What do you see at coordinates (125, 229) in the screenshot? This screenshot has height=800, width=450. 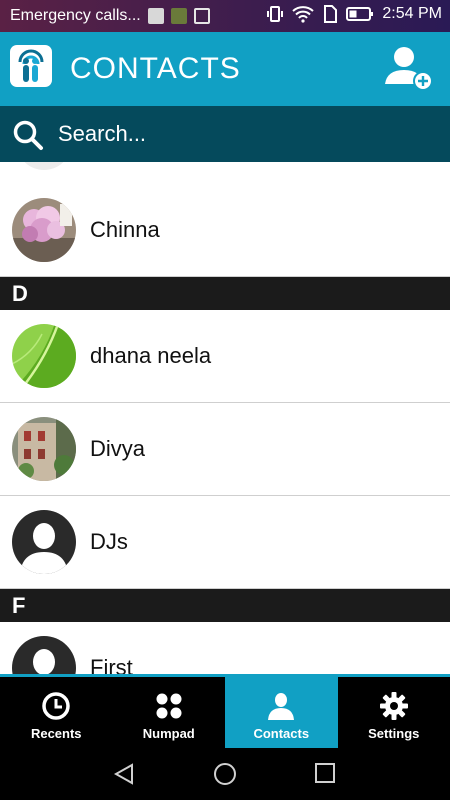 I see `contact-name: Chinna` at bounding box center [125, 229].